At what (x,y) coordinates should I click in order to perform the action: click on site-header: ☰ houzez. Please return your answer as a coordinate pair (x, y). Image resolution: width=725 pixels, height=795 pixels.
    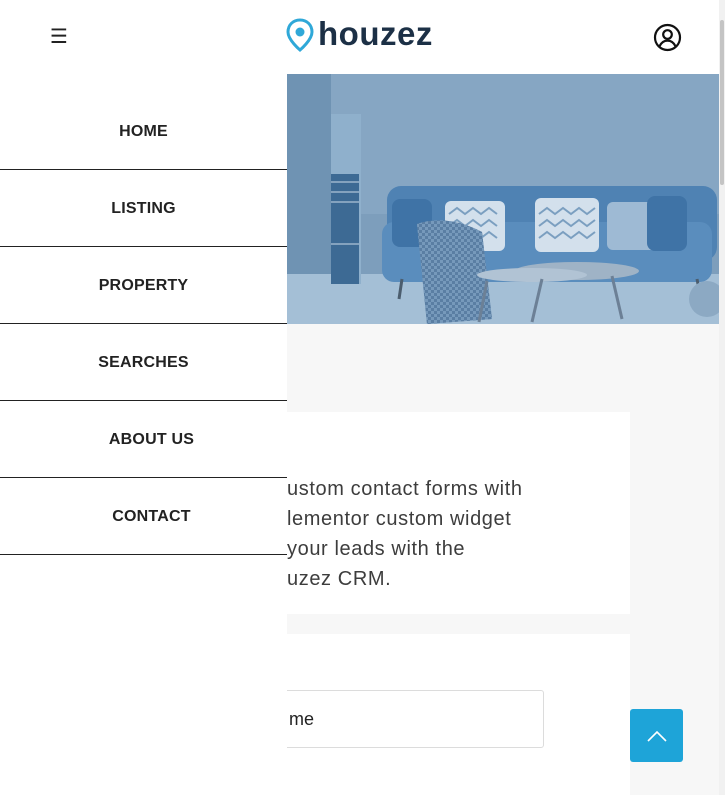
    Looking at the image, I should click on (362, 37).